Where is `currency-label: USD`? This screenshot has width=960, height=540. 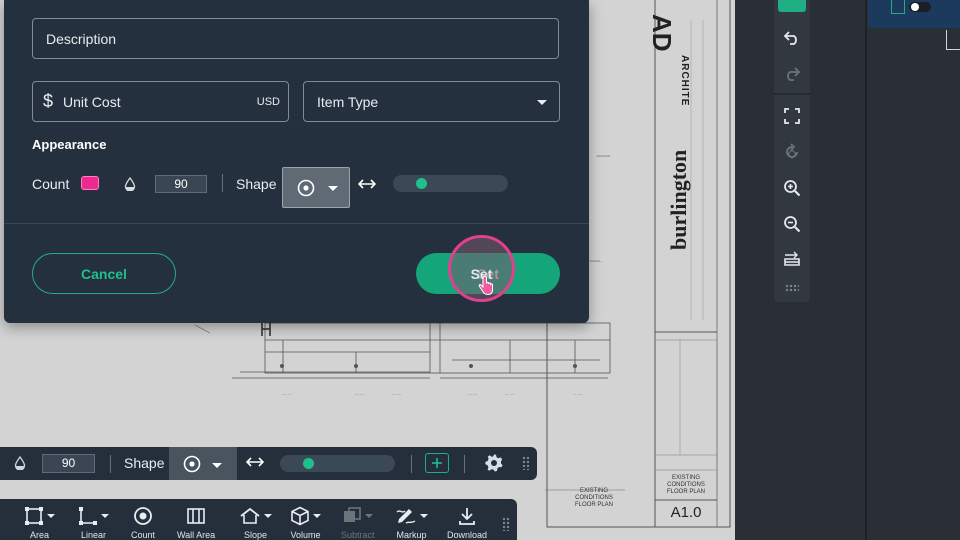
currency-label: USD is located at coordinates (268, 102).